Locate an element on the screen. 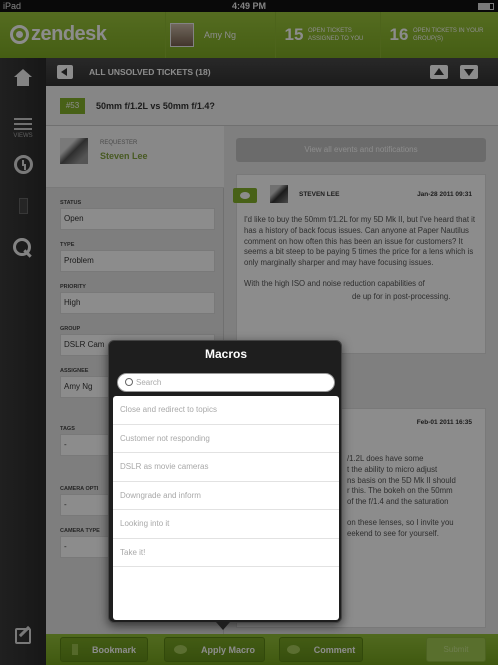 Image resolution: width=498 pixels, height=665 pixels. macros-search-input: Search is located at coordinates (226, 382).